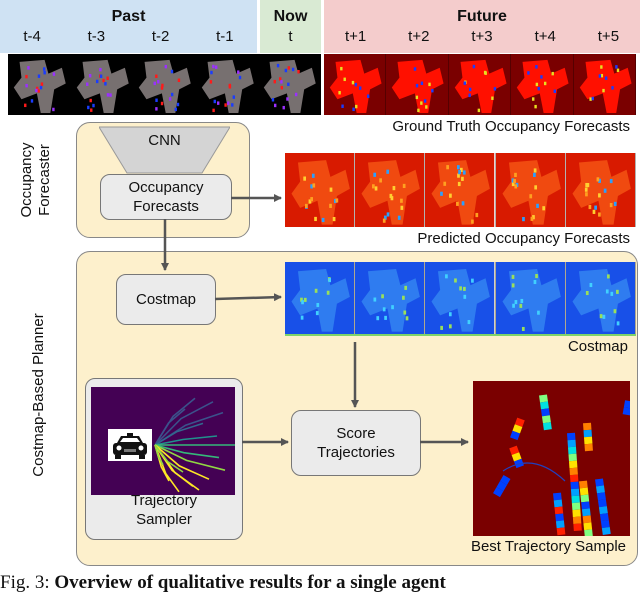 The image size is (640, 594). I want to click on box-line: Forecasts, so click(166, 206).